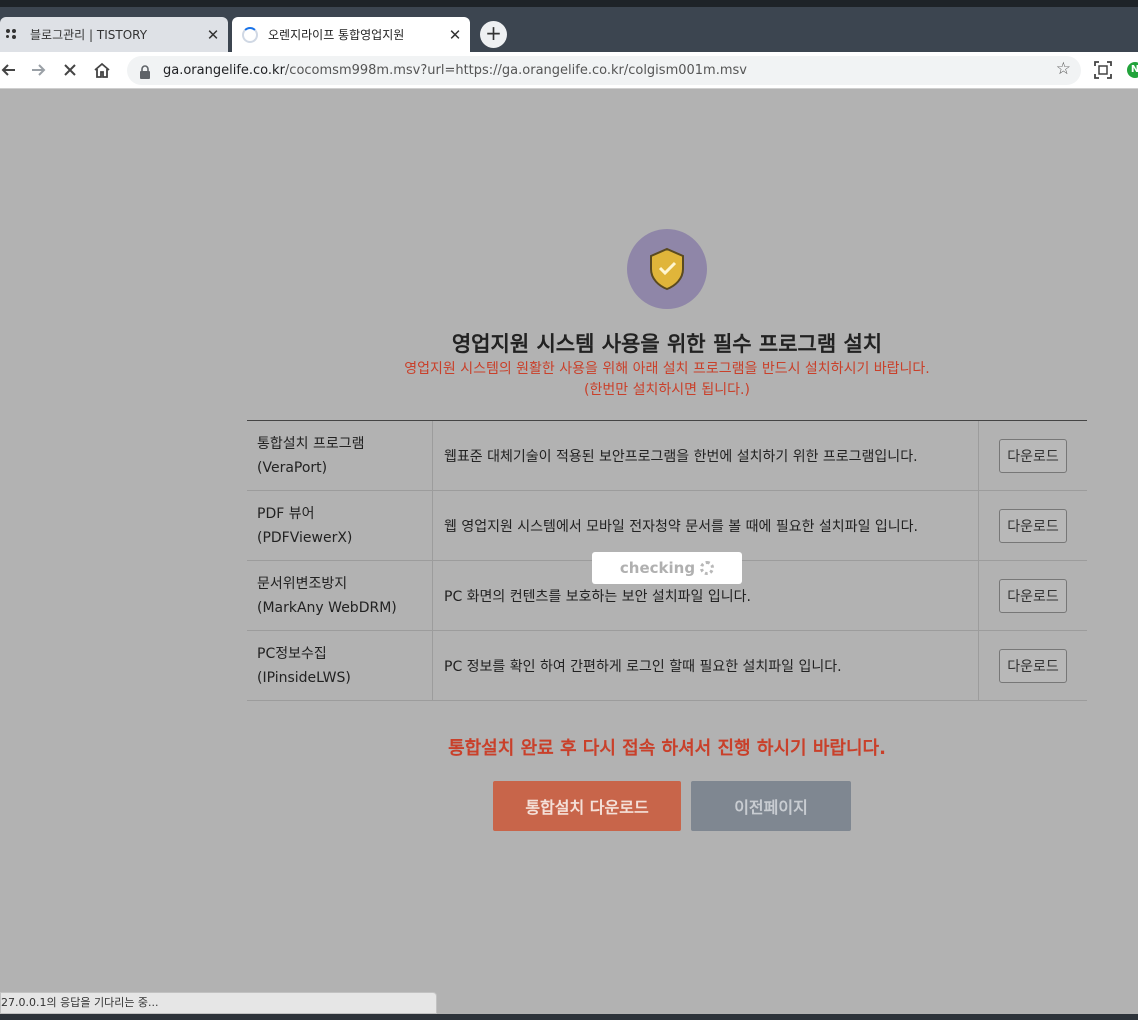  I want to click on download-webdrm-button: 다운로드, so click(1033, 595).